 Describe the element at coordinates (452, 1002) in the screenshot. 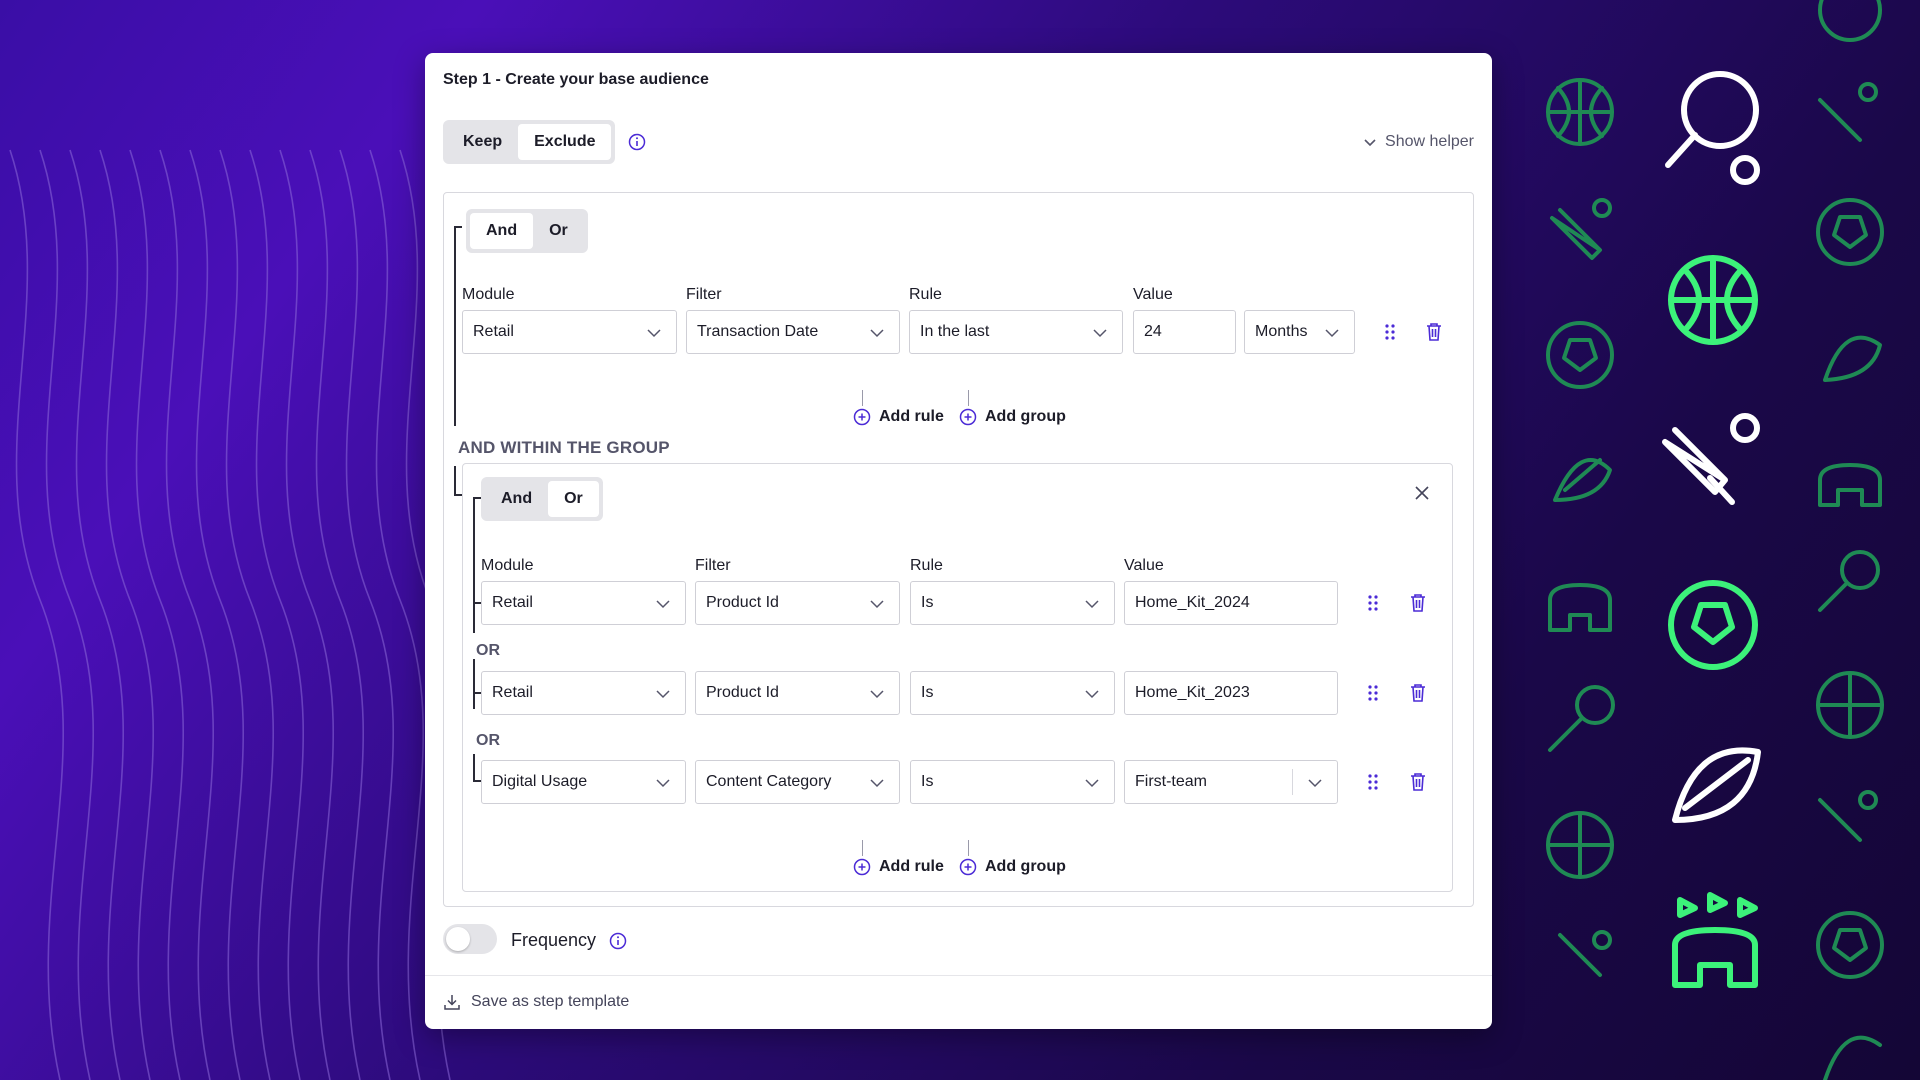

I see `download-icon` at that location.